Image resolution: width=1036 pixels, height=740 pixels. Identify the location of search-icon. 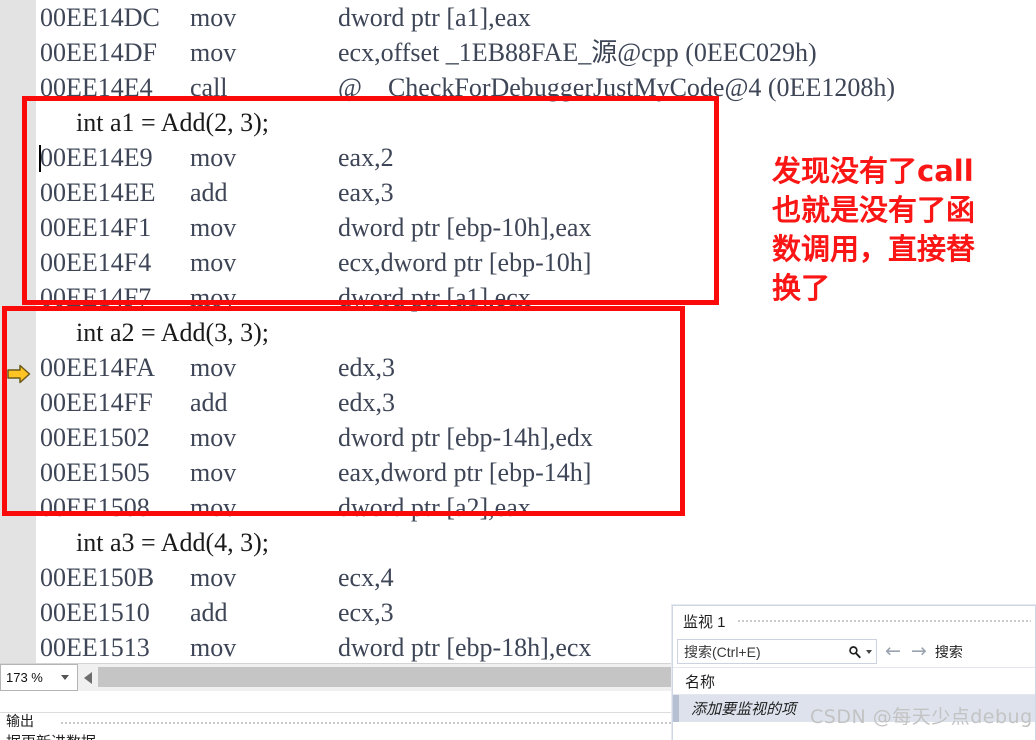
(855, 652).